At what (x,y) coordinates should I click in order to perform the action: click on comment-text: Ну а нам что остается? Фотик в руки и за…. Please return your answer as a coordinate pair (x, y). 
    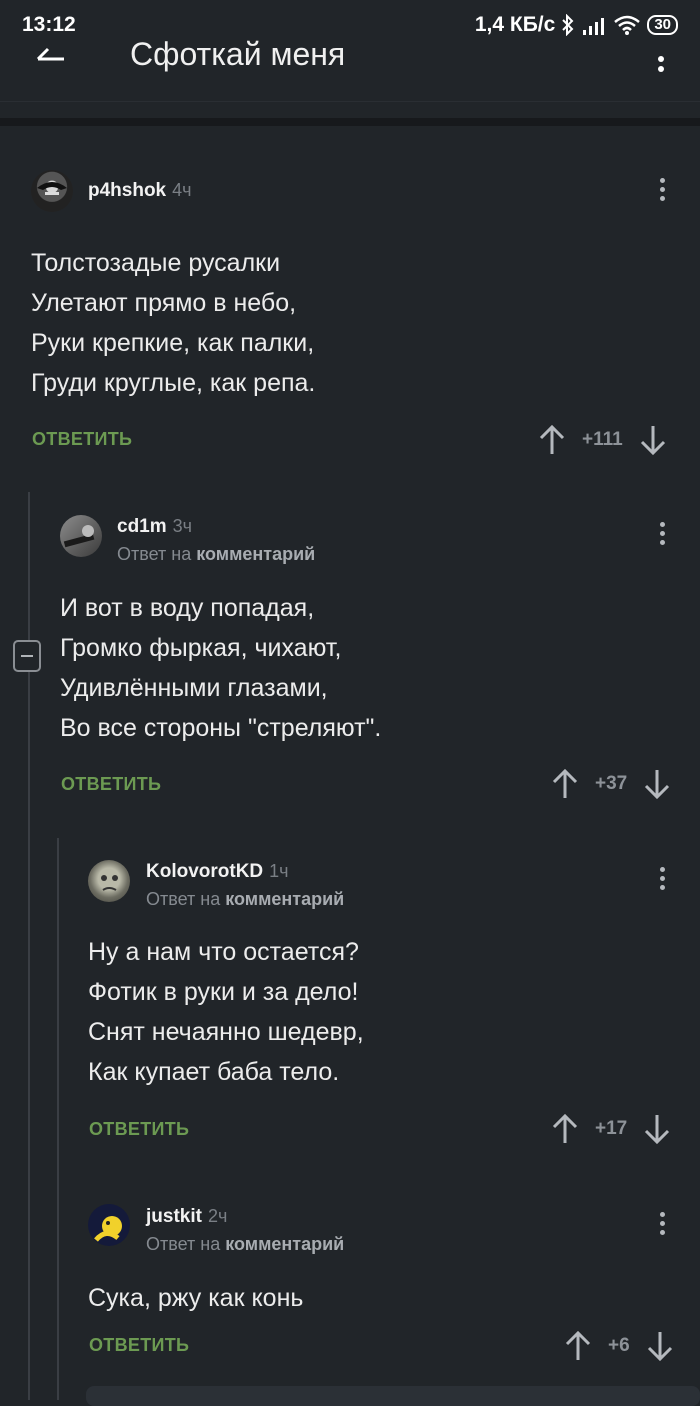
    Looking at the image, I should click on (226, 1012).